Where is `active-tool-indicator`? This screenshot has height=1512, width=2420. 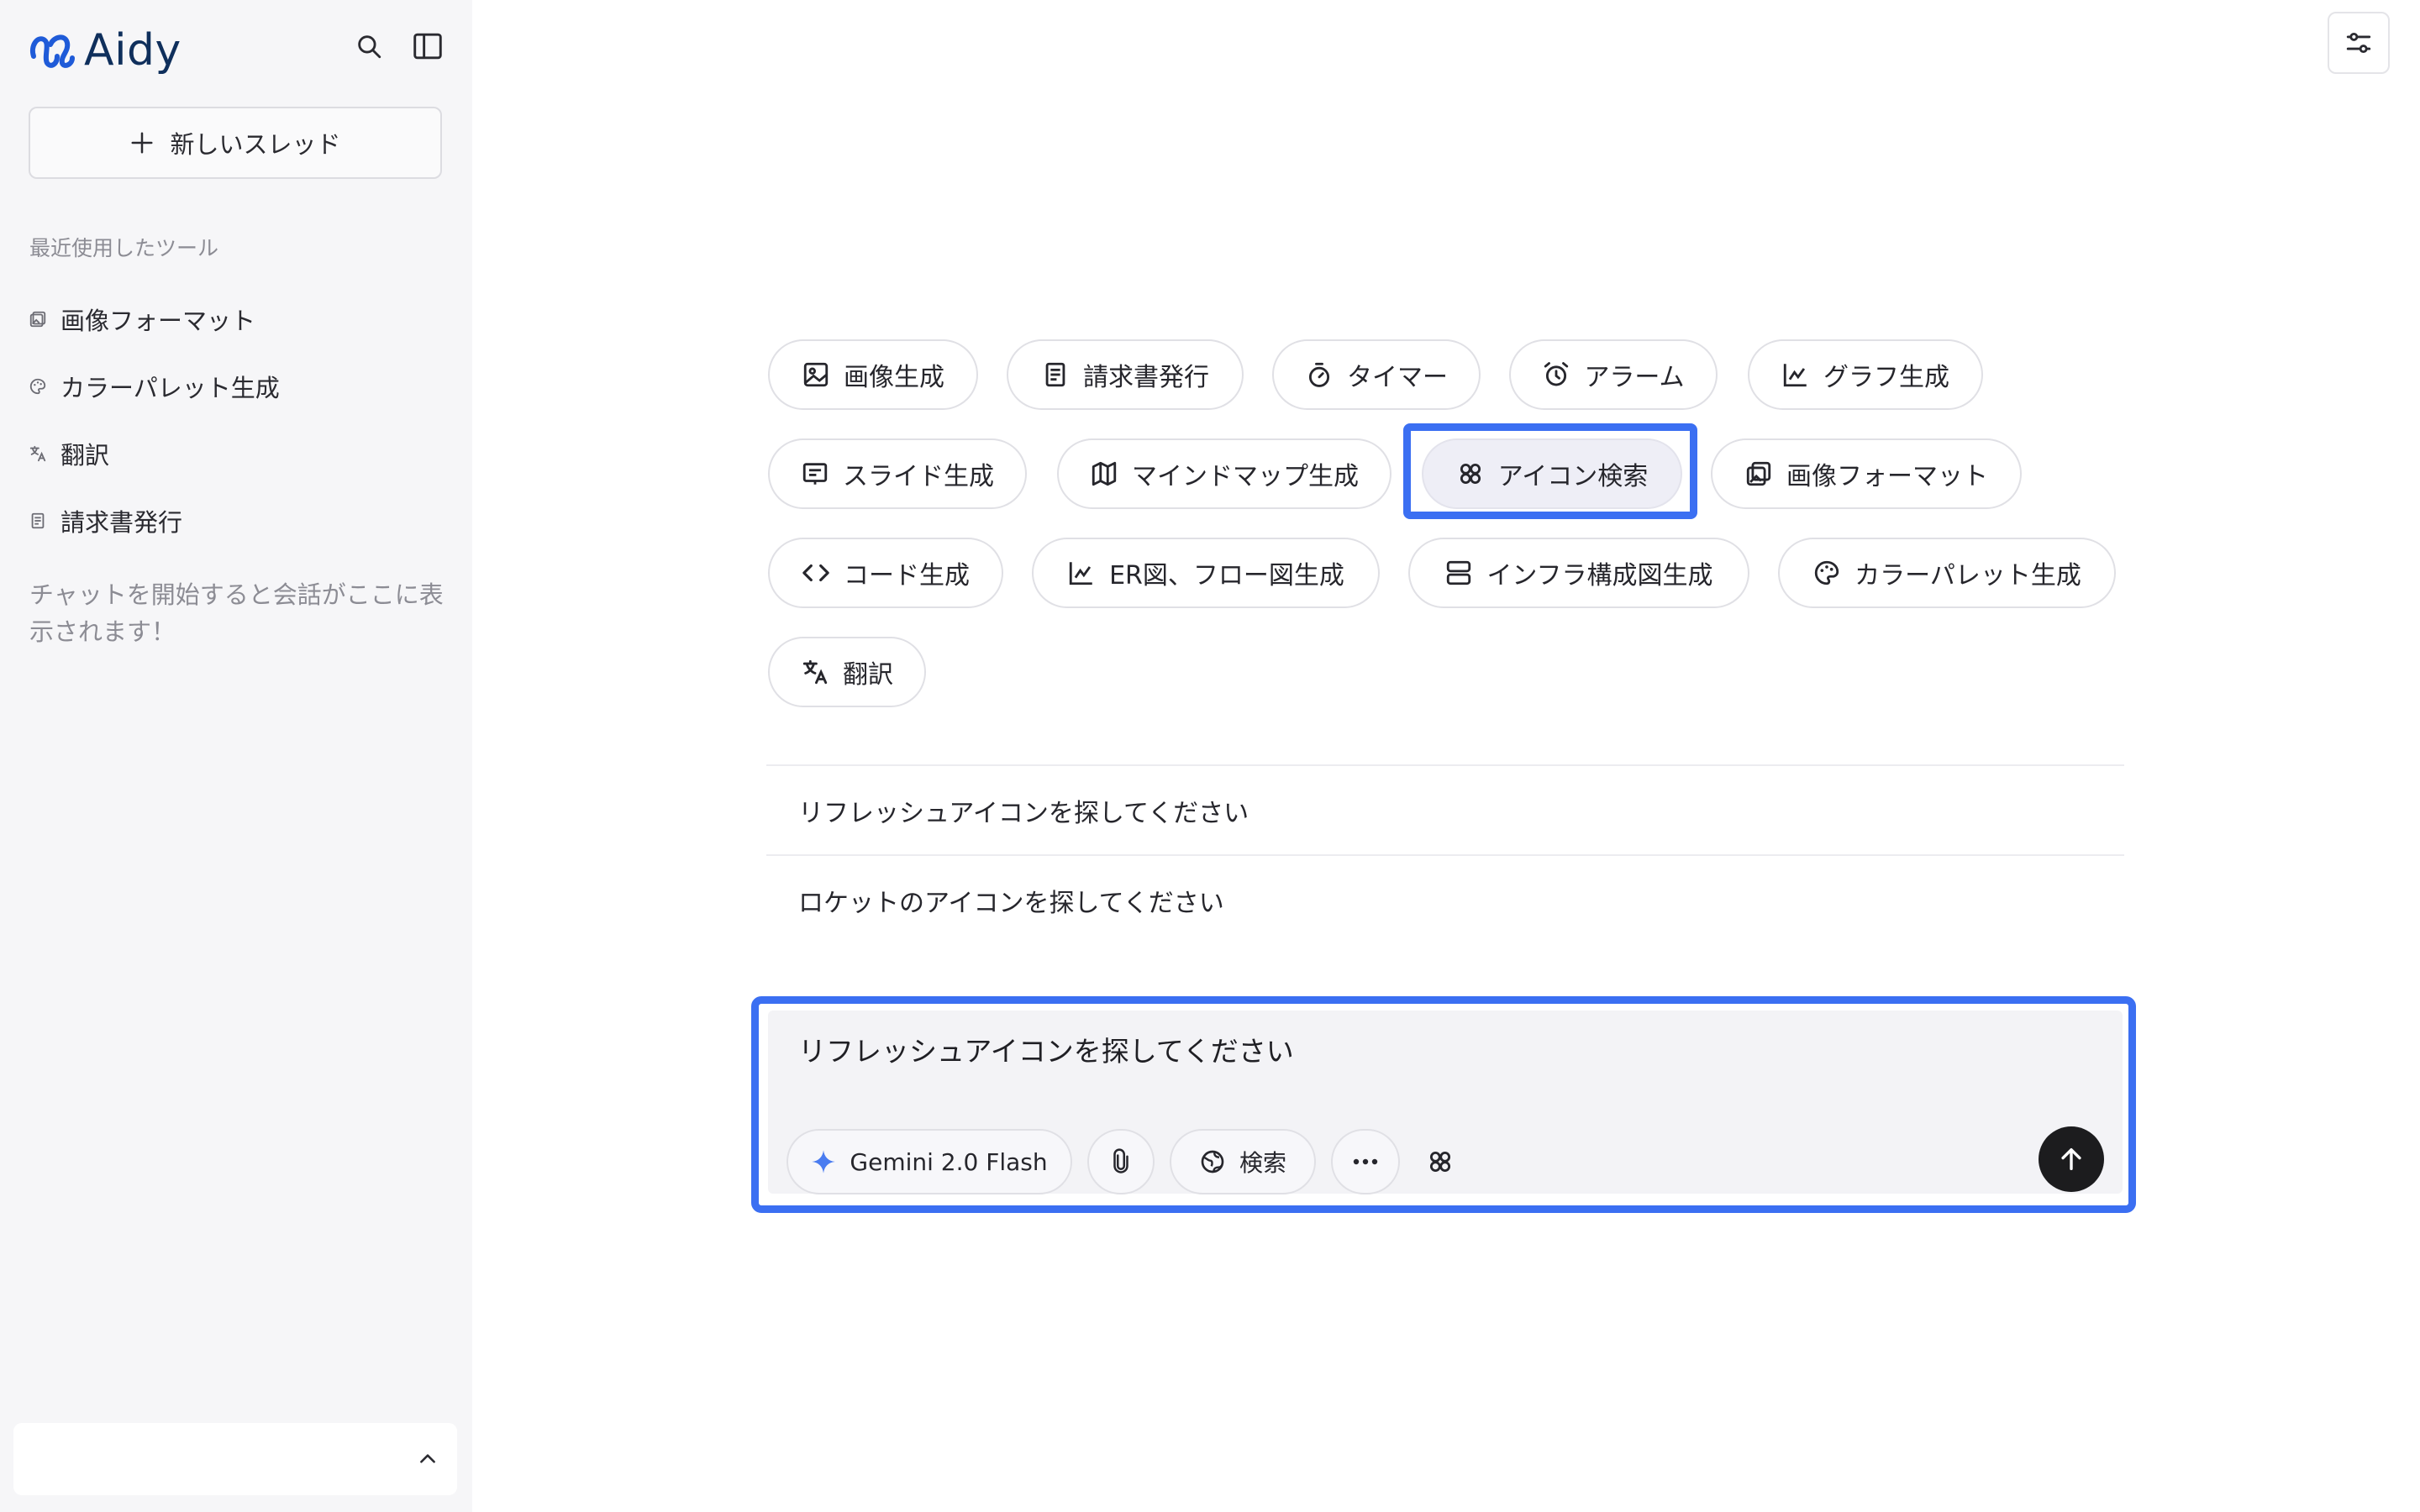 active-tool-indicator is located at coordinates (1440, 1162).